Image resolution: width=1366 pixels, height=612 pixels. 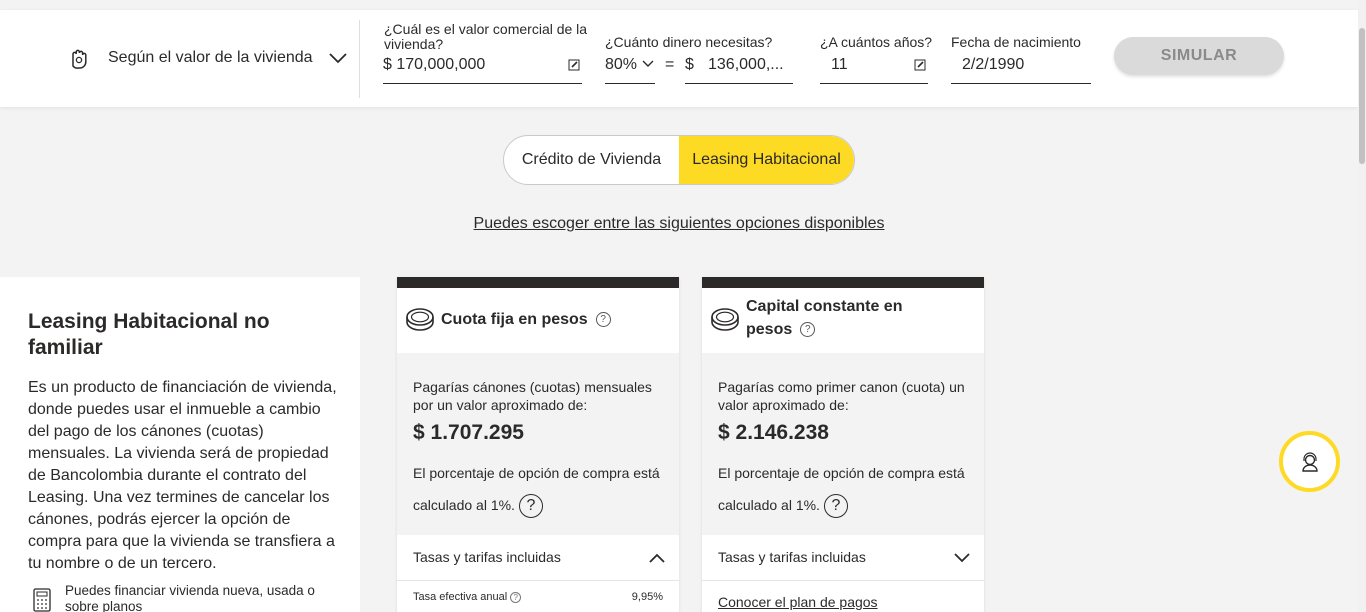 I want to click on calculator-icon, so click(x=42, y=600).